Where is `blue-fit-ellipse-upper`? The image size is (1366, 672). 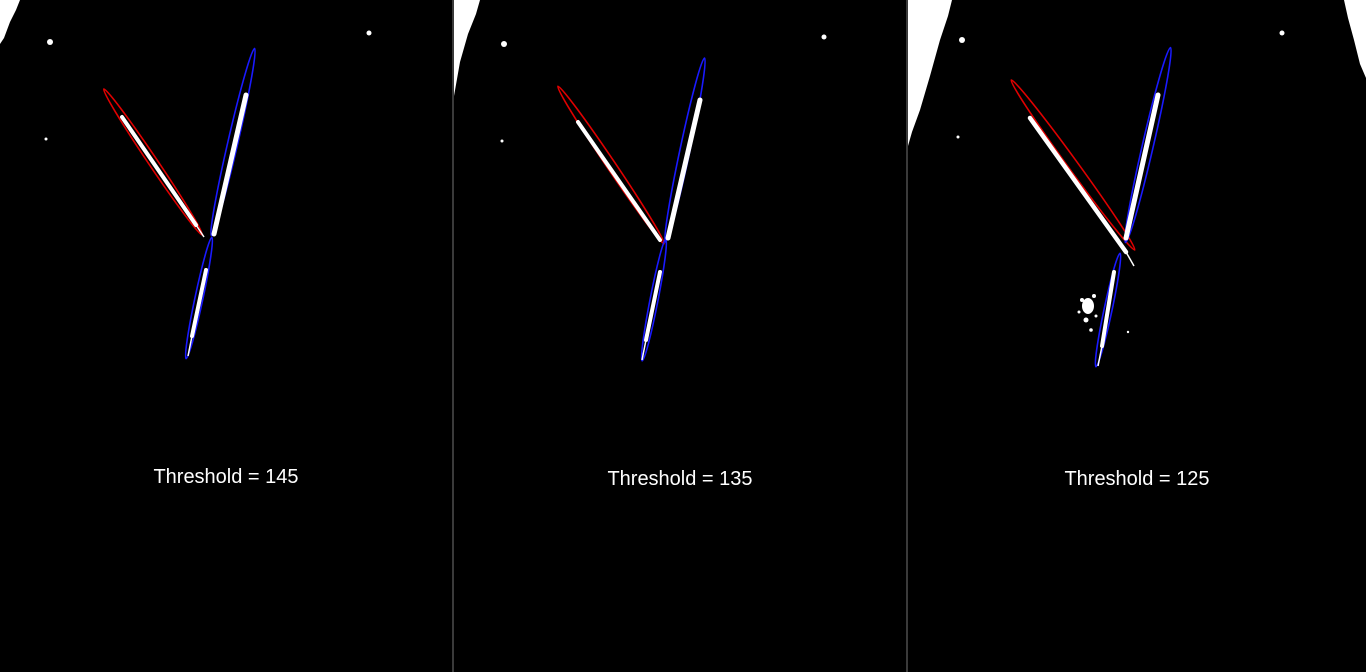
blue-fit-ellipse-upper is located at coordinates (685, 150).